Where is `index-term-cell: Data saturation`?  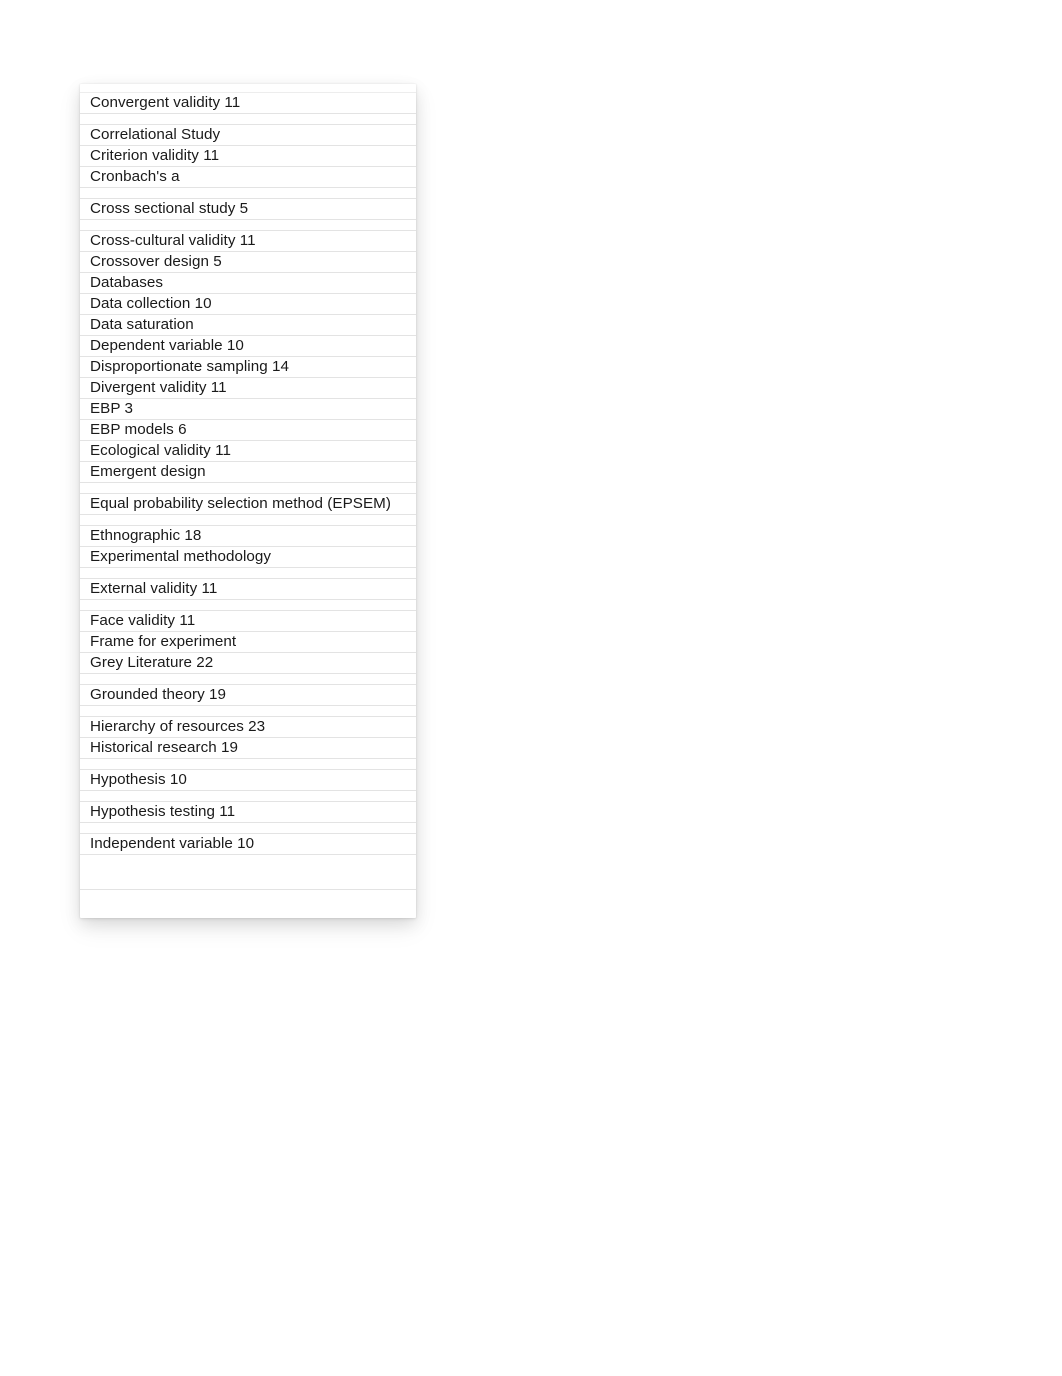
index-term-cell: Data saturation is located at coordinates (248, 325).